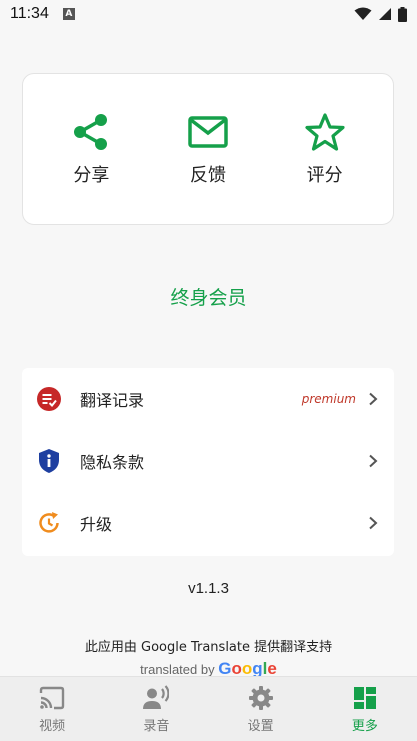  What do you see at coordinates (156, 696) in the screenshot?
I see `voice-icon` at bounding box center [156, 696].